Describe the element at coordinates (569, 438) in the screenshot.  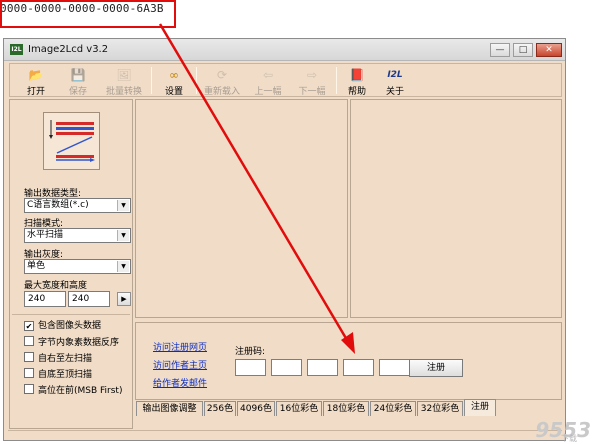
I see `watermark-sub-text: 下载` at that location.